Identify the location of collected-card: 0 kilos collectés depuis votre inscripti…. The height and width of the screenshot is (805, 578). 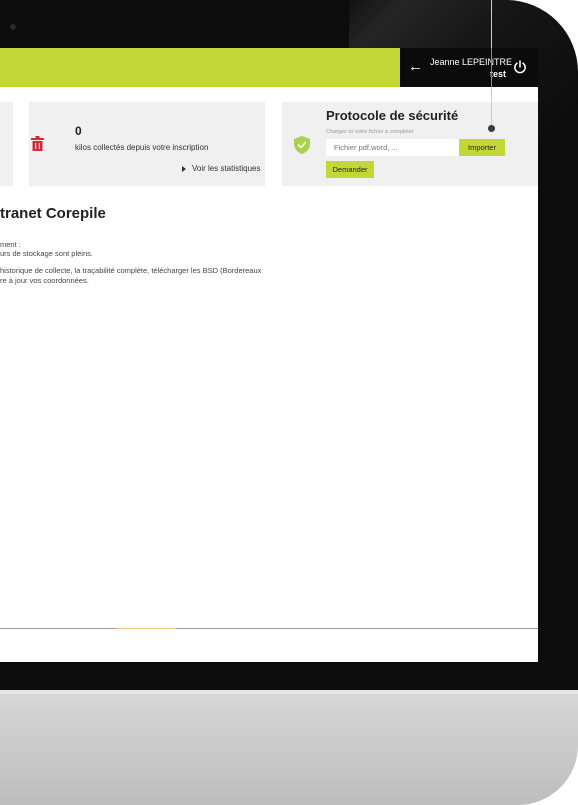
(147, 144).